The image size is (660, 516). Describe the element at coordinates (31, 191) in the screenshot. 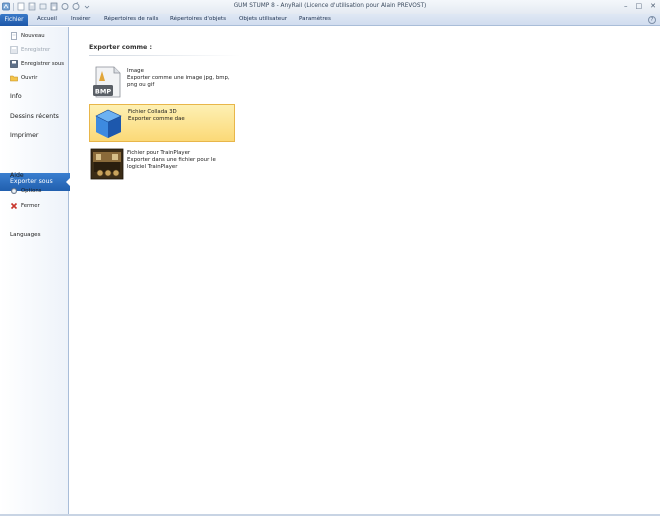

I see `options-label: Options` at that location.